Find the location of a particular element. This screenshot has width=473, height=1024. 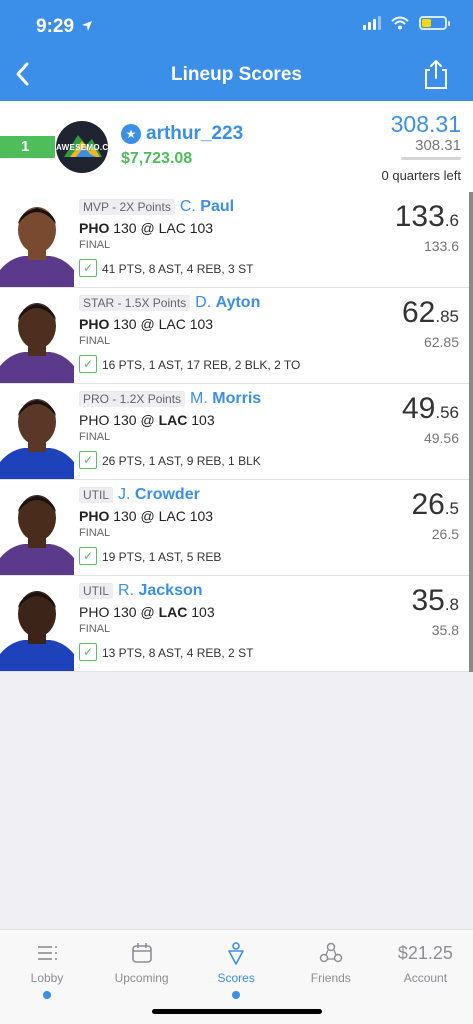

tab-label: Account is located at coordinates (425, 978).